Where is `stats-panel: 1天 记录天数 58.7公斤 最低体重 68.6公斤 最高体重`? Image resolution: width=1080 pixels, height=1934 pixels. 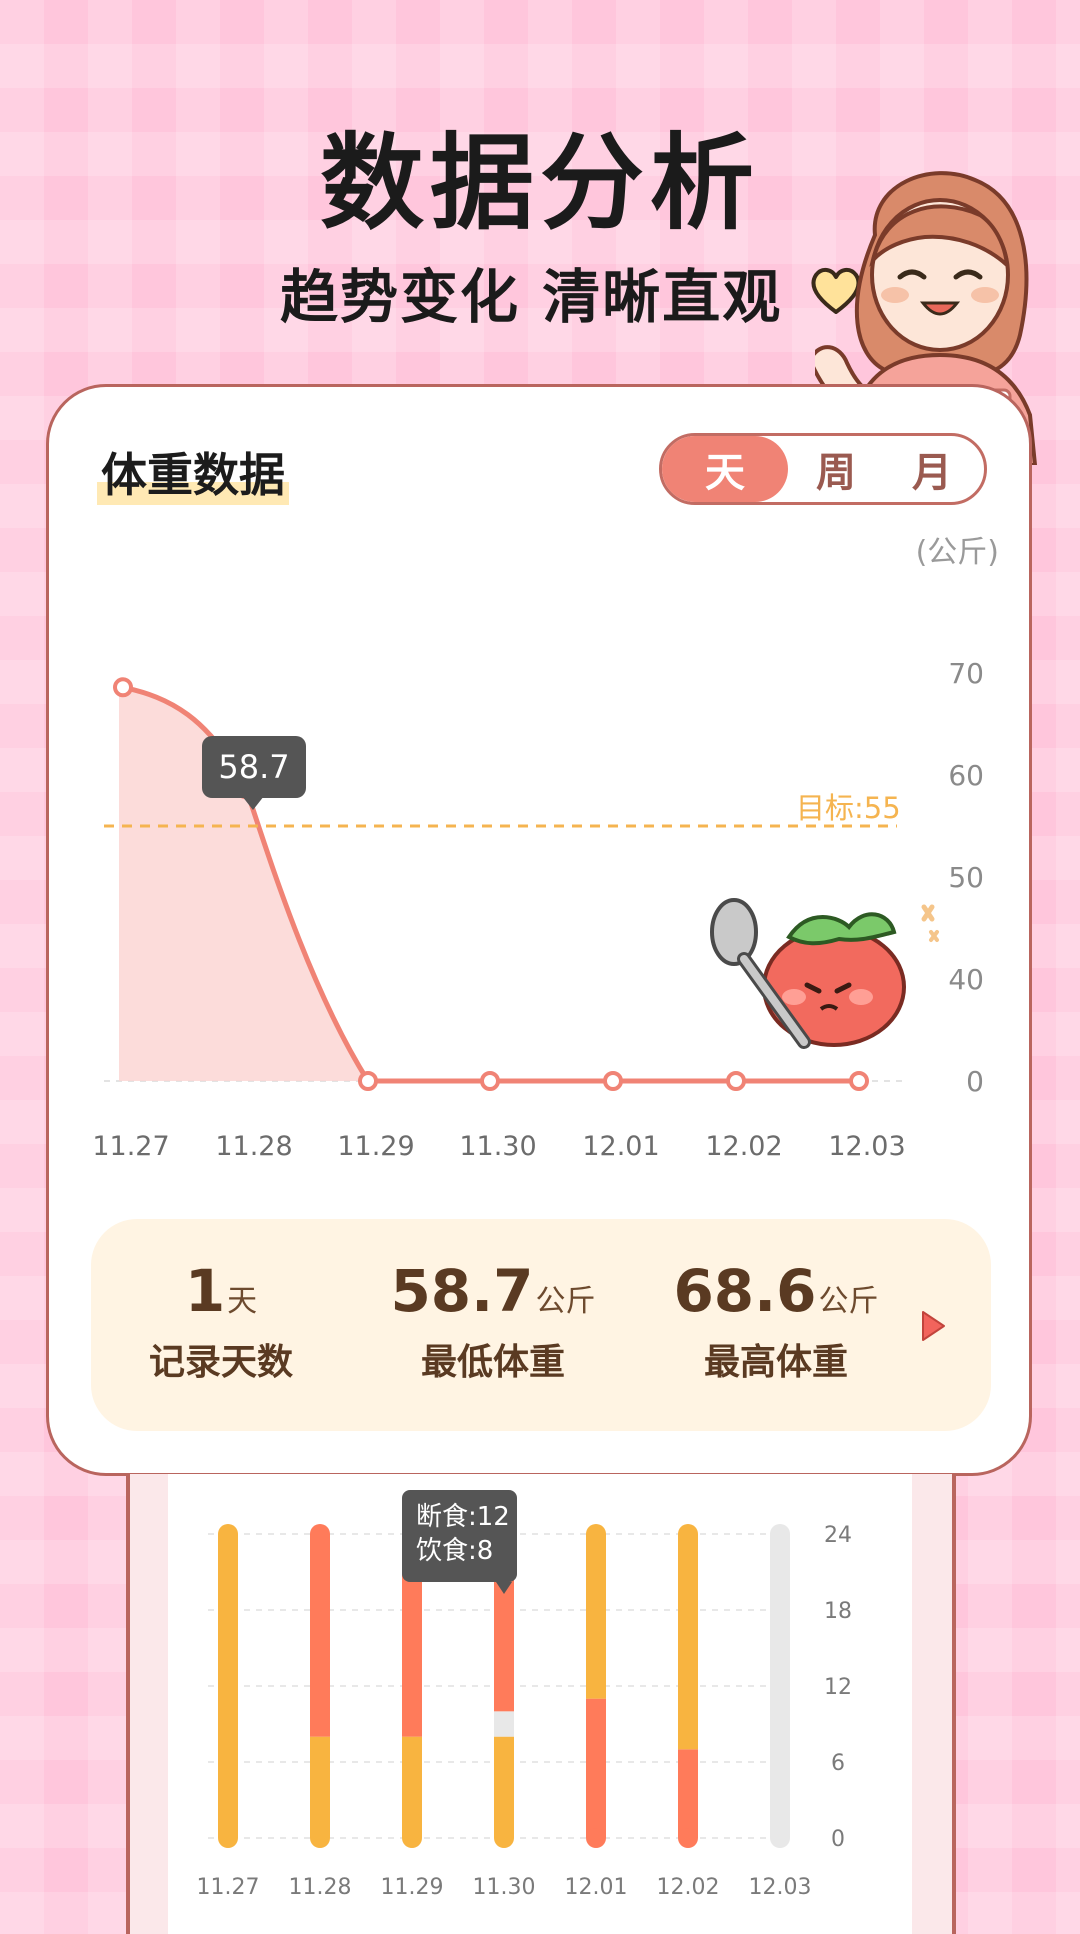
stats-panel: 1天 记录天数 58.7公斤 最低体重 68.6公斤 最高体重 is located at coordinates (541, 1325).